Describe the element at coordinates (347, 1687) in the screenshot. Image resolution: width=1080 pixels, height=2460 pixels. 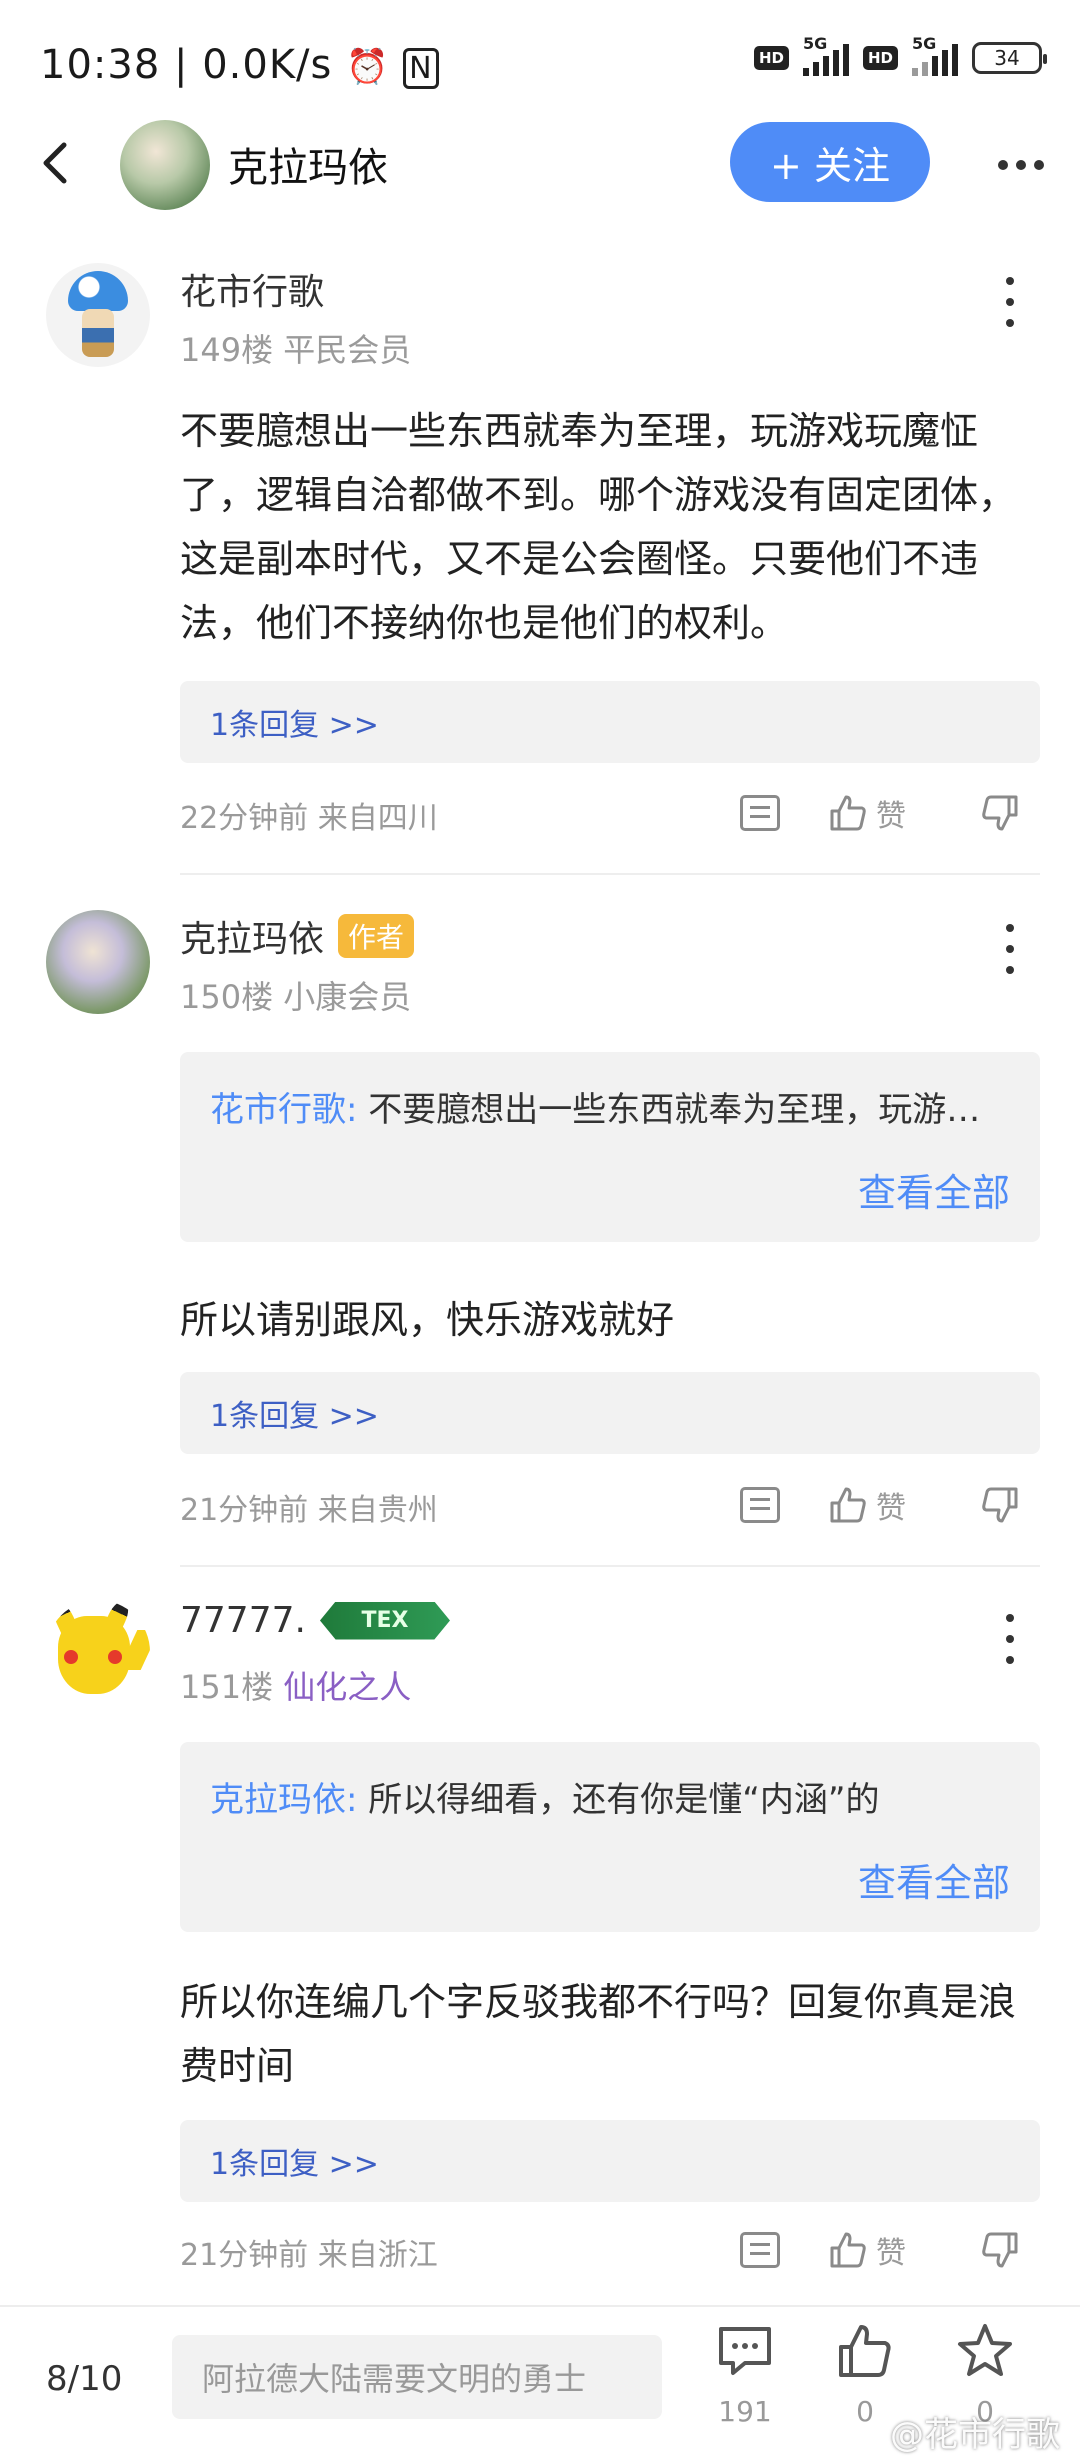
I see `member-rank: 仙化之人` at that location.